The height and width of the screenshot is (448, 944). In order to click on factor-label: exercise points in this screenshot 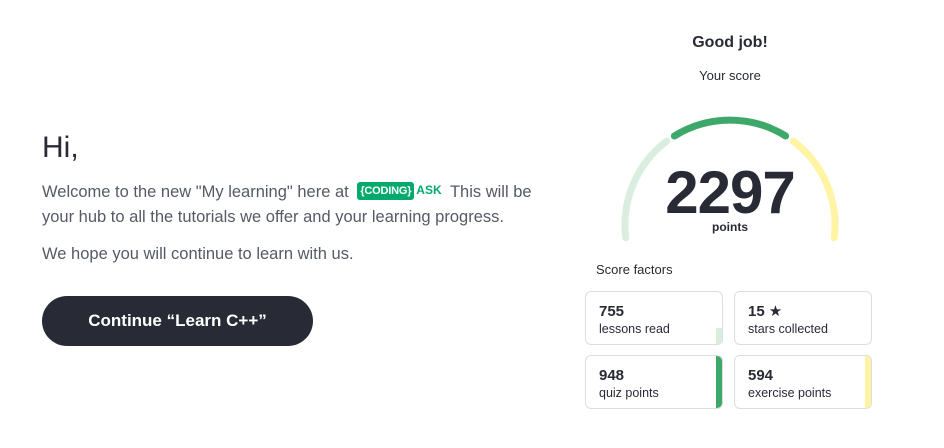, I will do `click(790, 393)`.